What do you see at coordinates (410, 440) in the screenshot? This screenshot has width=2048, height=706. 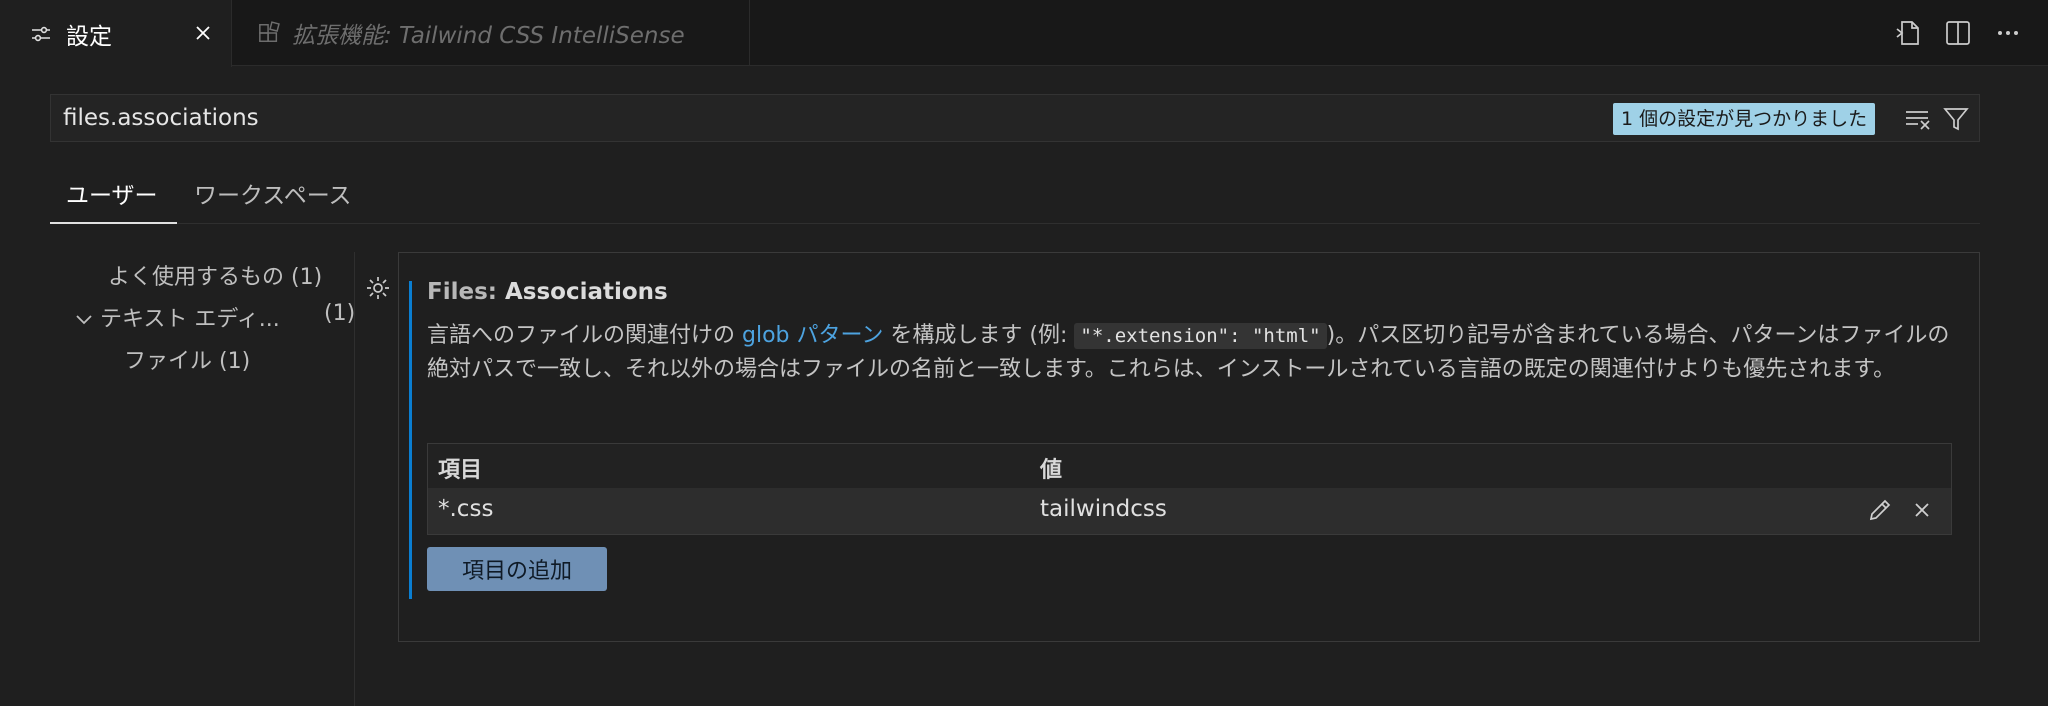 I see `setting-modified-indicator` at bounding box center [410, 440].